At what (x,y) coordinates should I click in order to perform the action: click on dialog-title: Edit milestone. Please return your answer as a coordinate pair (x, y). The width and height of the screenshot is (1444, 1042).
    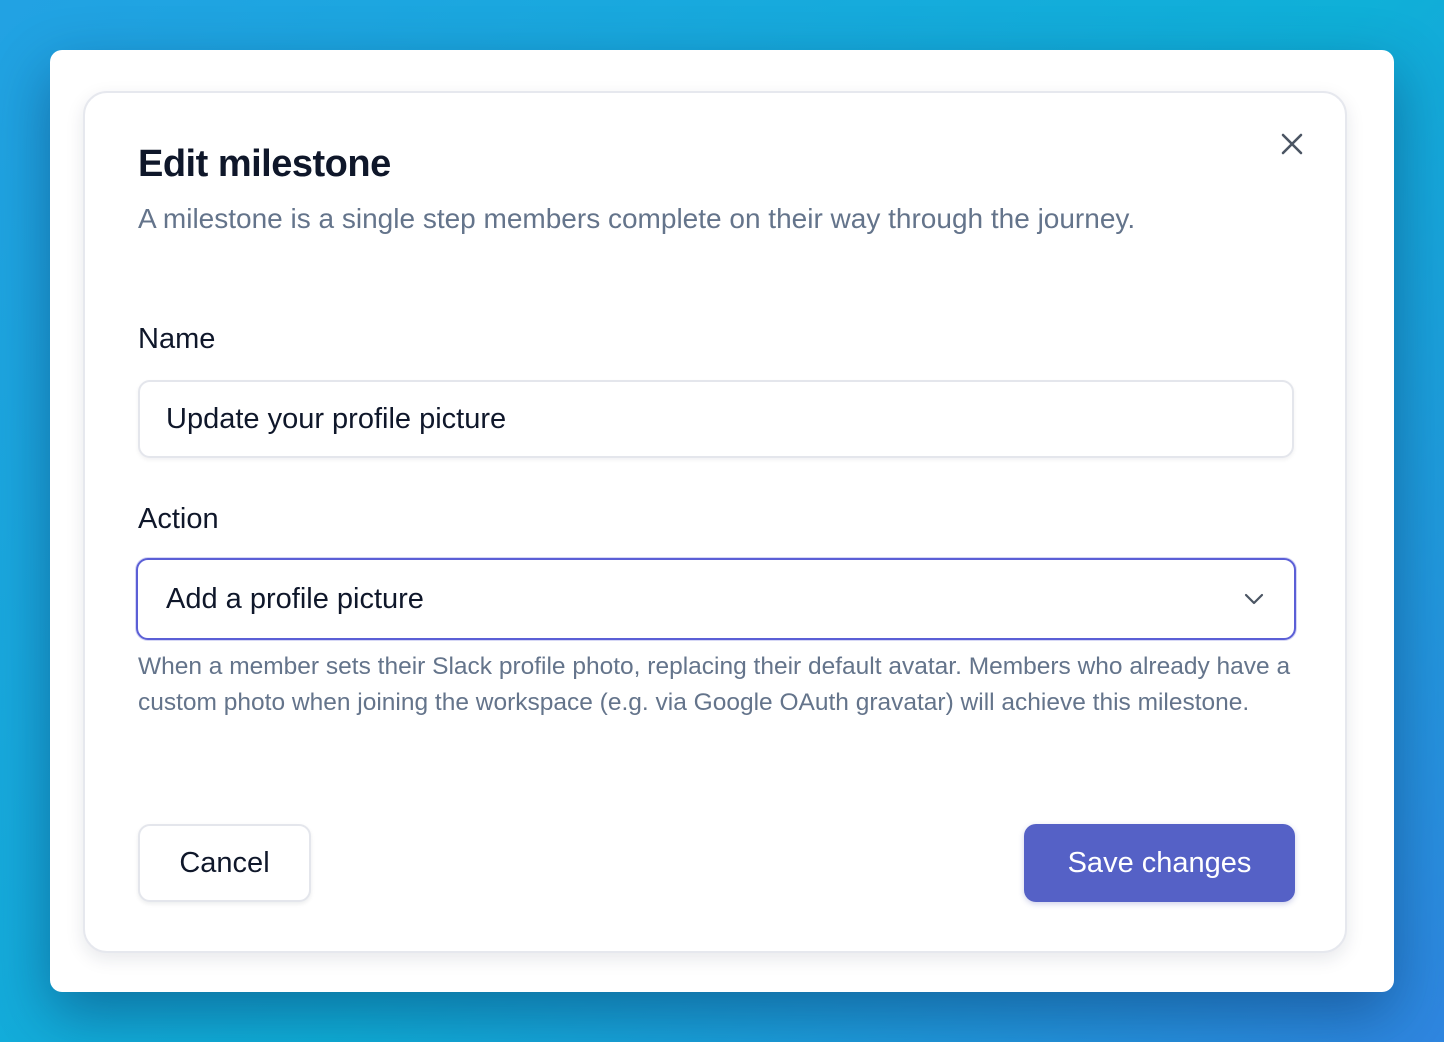
    Looking at the image, I should click on (264, 164).